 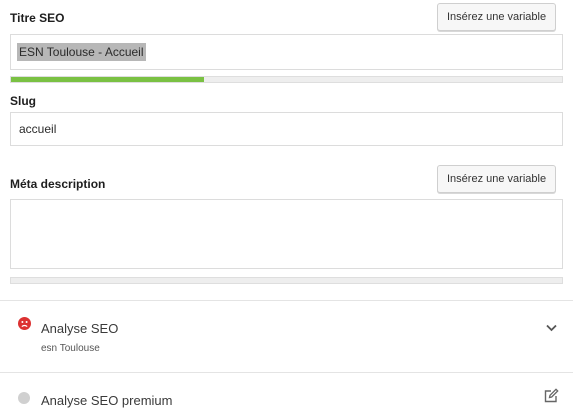 What do you see at coordinates (286, 129) in the screenshot?
I see `slug-input: accueil` at bounding box center [286, 129].